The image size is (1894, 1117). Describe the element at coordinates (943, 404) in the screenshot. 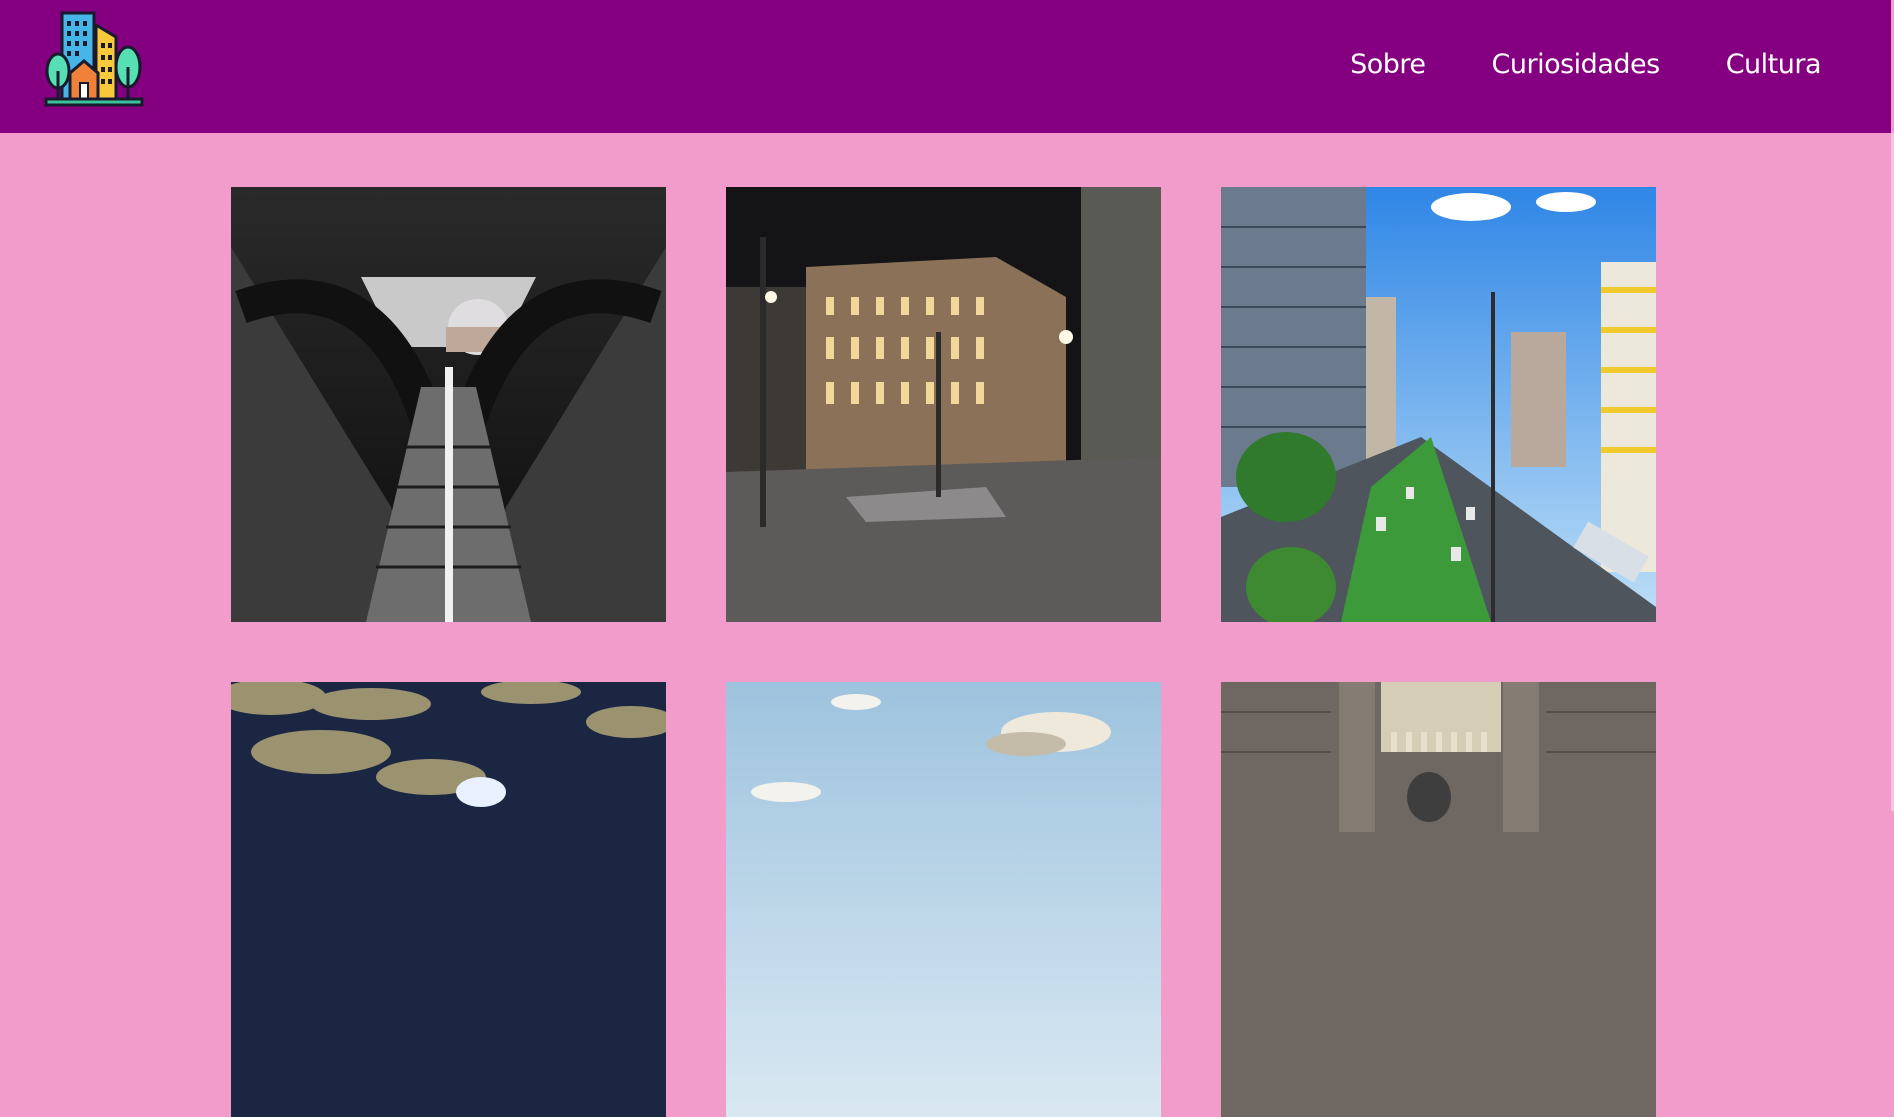

I see `gallery-photo-night-square` at that location.